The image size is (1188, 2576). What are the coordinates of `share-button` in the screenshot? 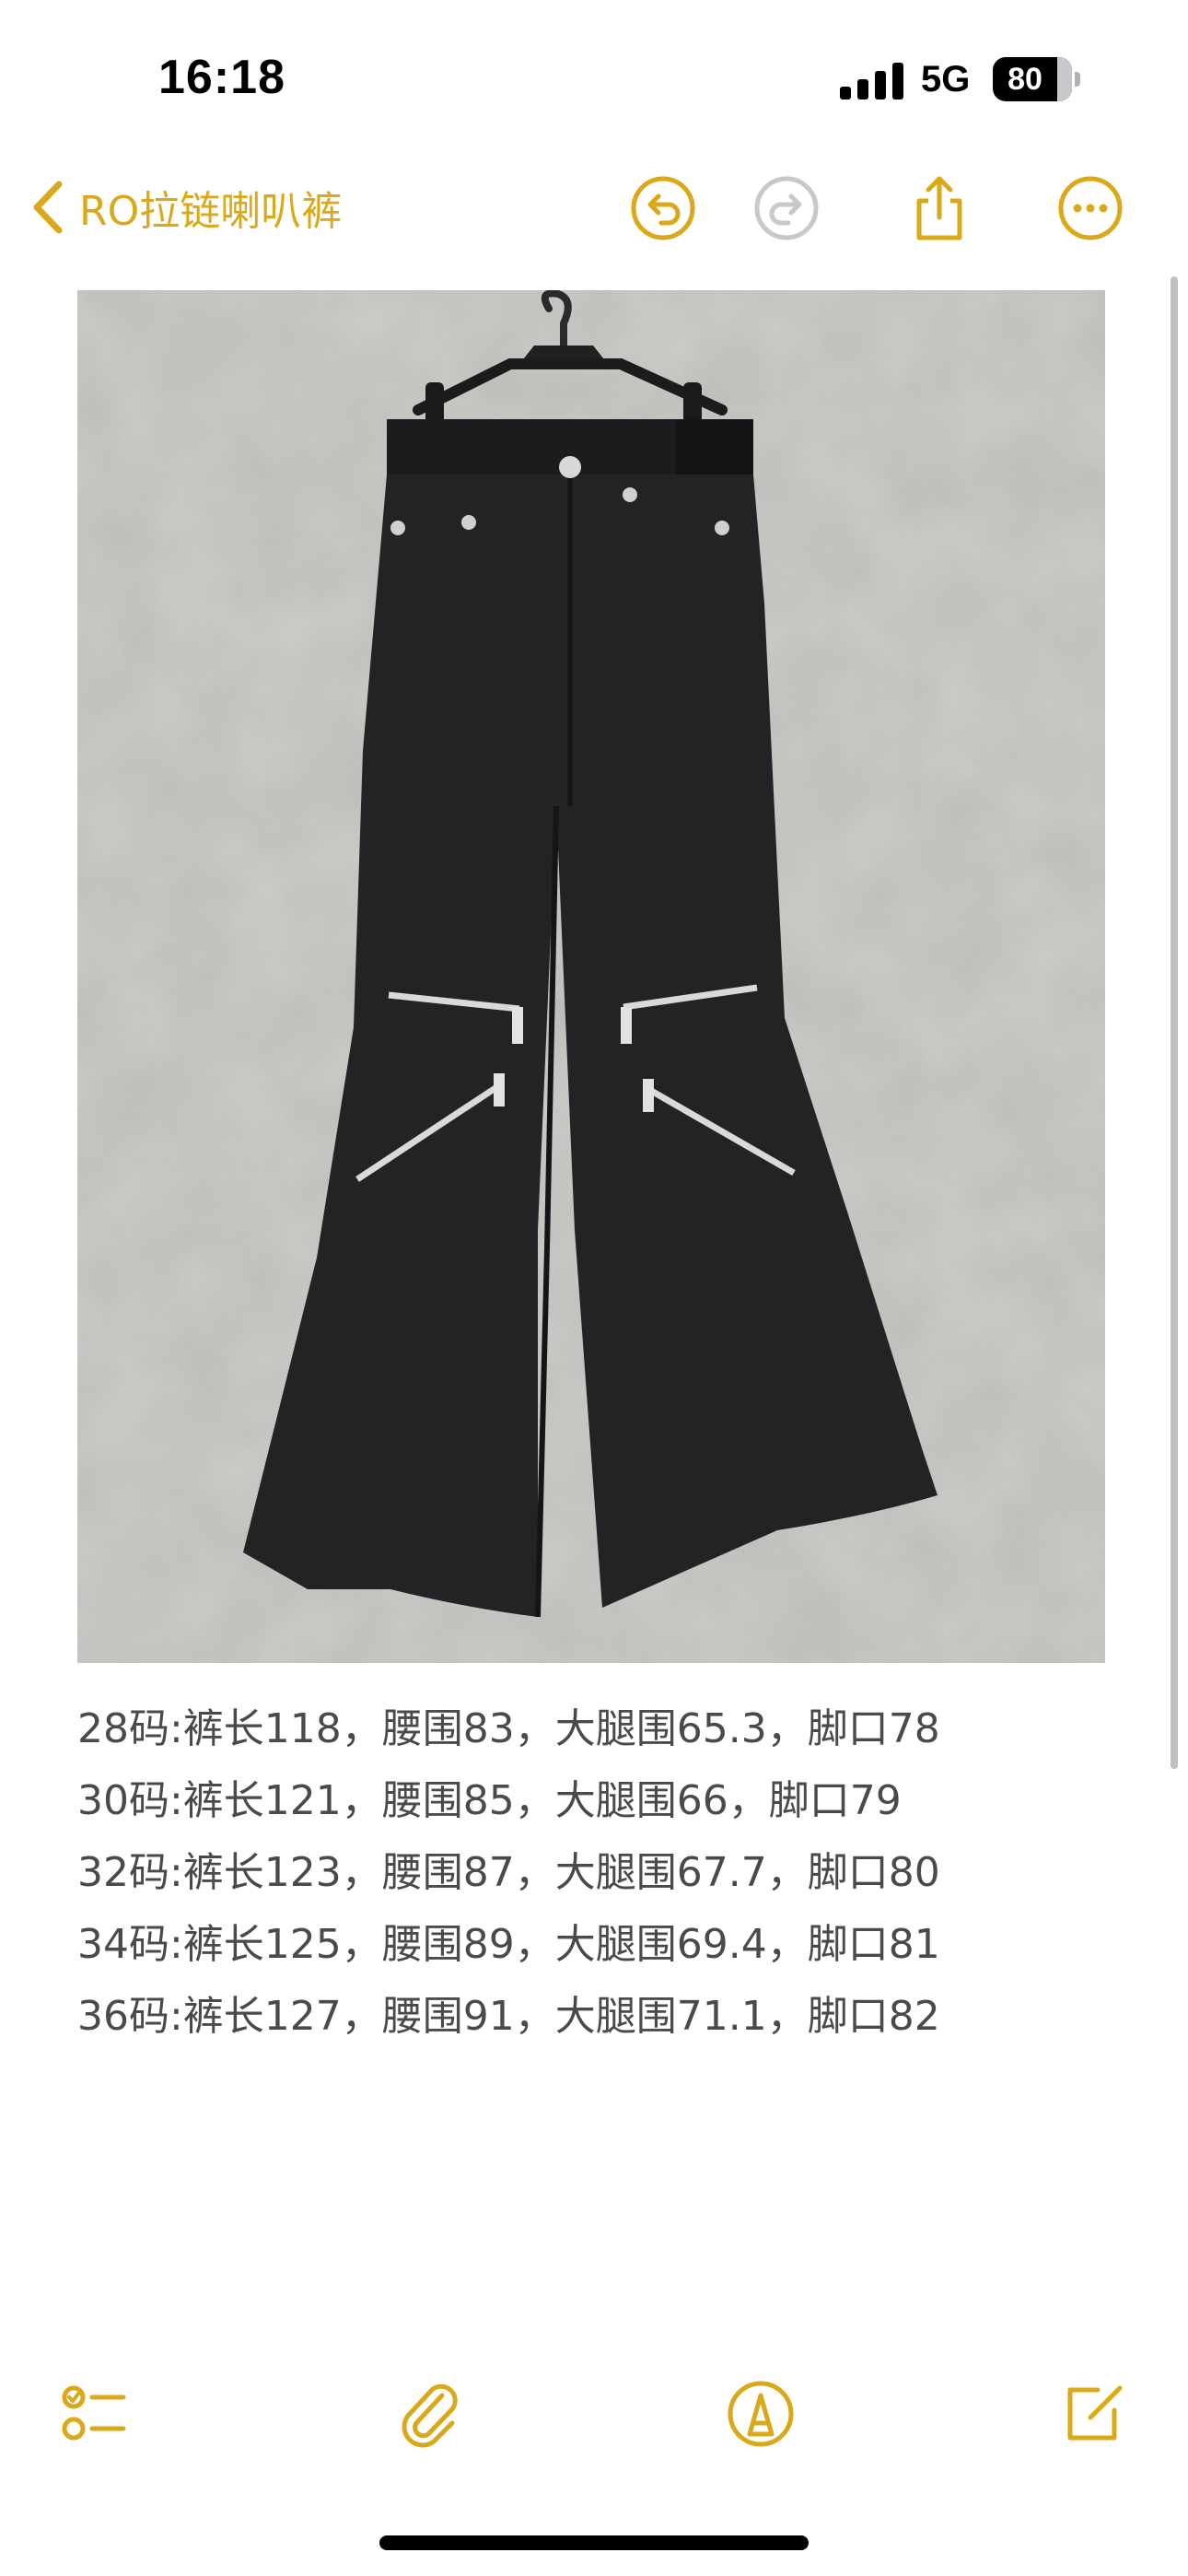 It's located at (939, 208).